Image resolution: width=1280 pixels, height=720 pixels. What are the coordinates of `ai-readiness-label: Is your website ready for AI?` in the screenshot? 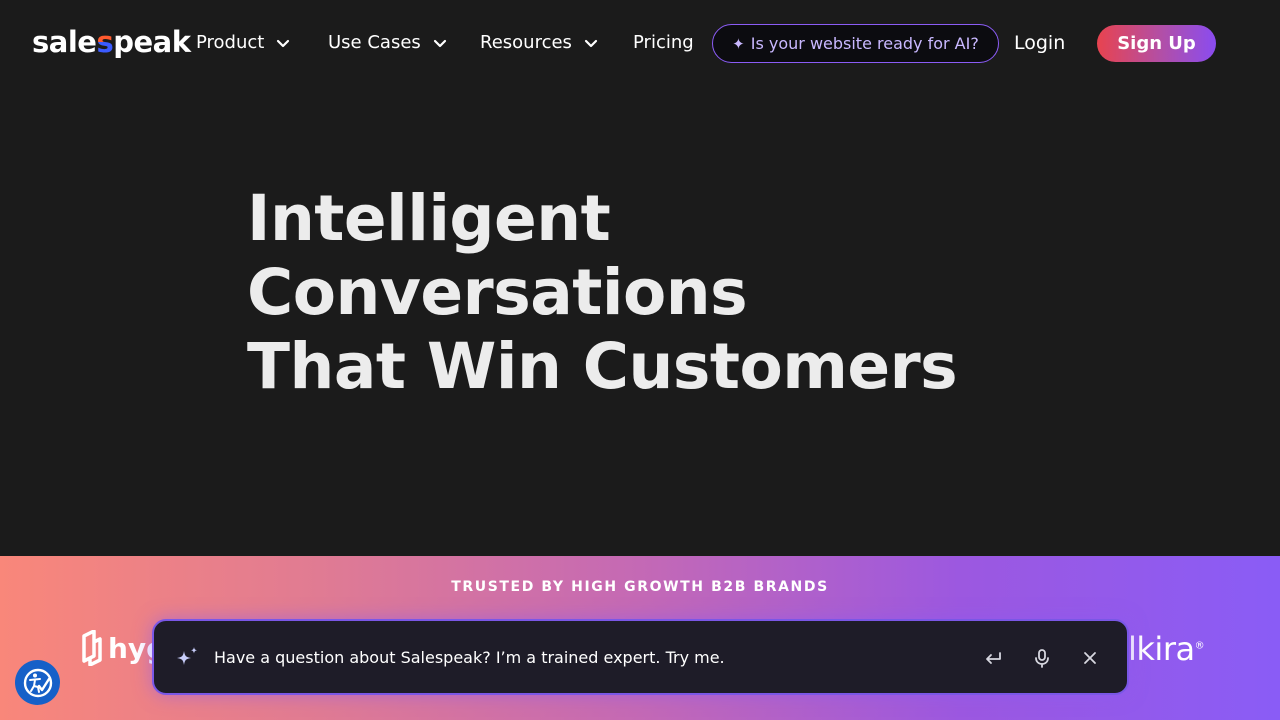 It's located at (864, 43).